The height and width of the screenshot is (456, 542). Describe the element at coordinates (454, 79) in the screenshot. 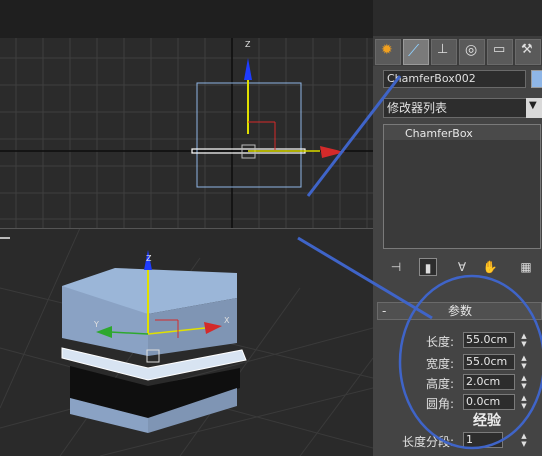

I see `object-name-field: ChamferBox002` at that location.